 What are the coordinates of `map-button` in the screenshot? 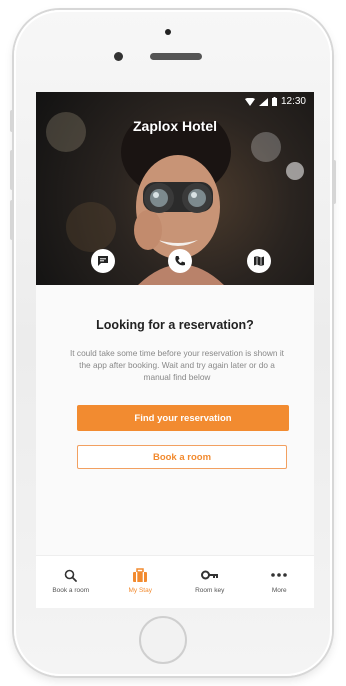 It's located at (259, 261).